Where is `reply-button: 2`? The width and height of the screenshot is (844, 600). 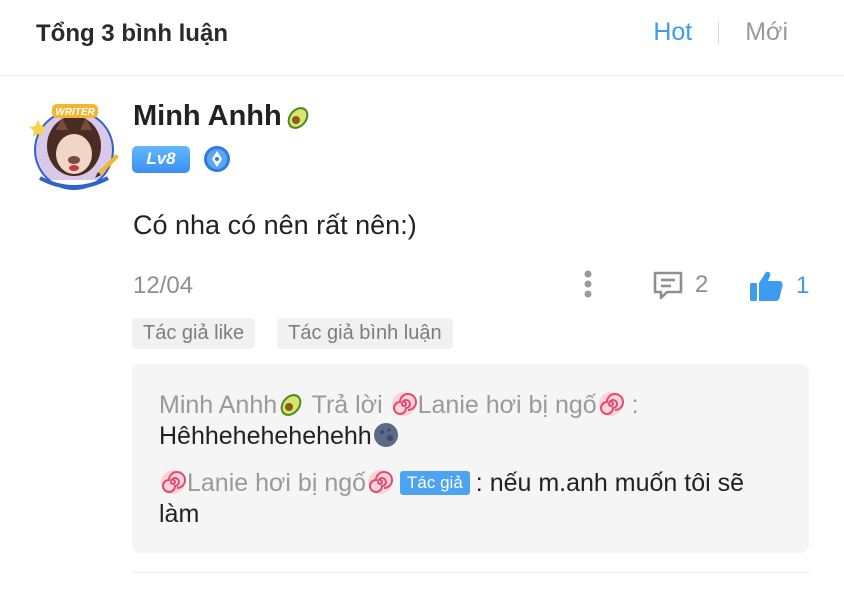
reply-button: 2 is located at coordinates (679, 285).